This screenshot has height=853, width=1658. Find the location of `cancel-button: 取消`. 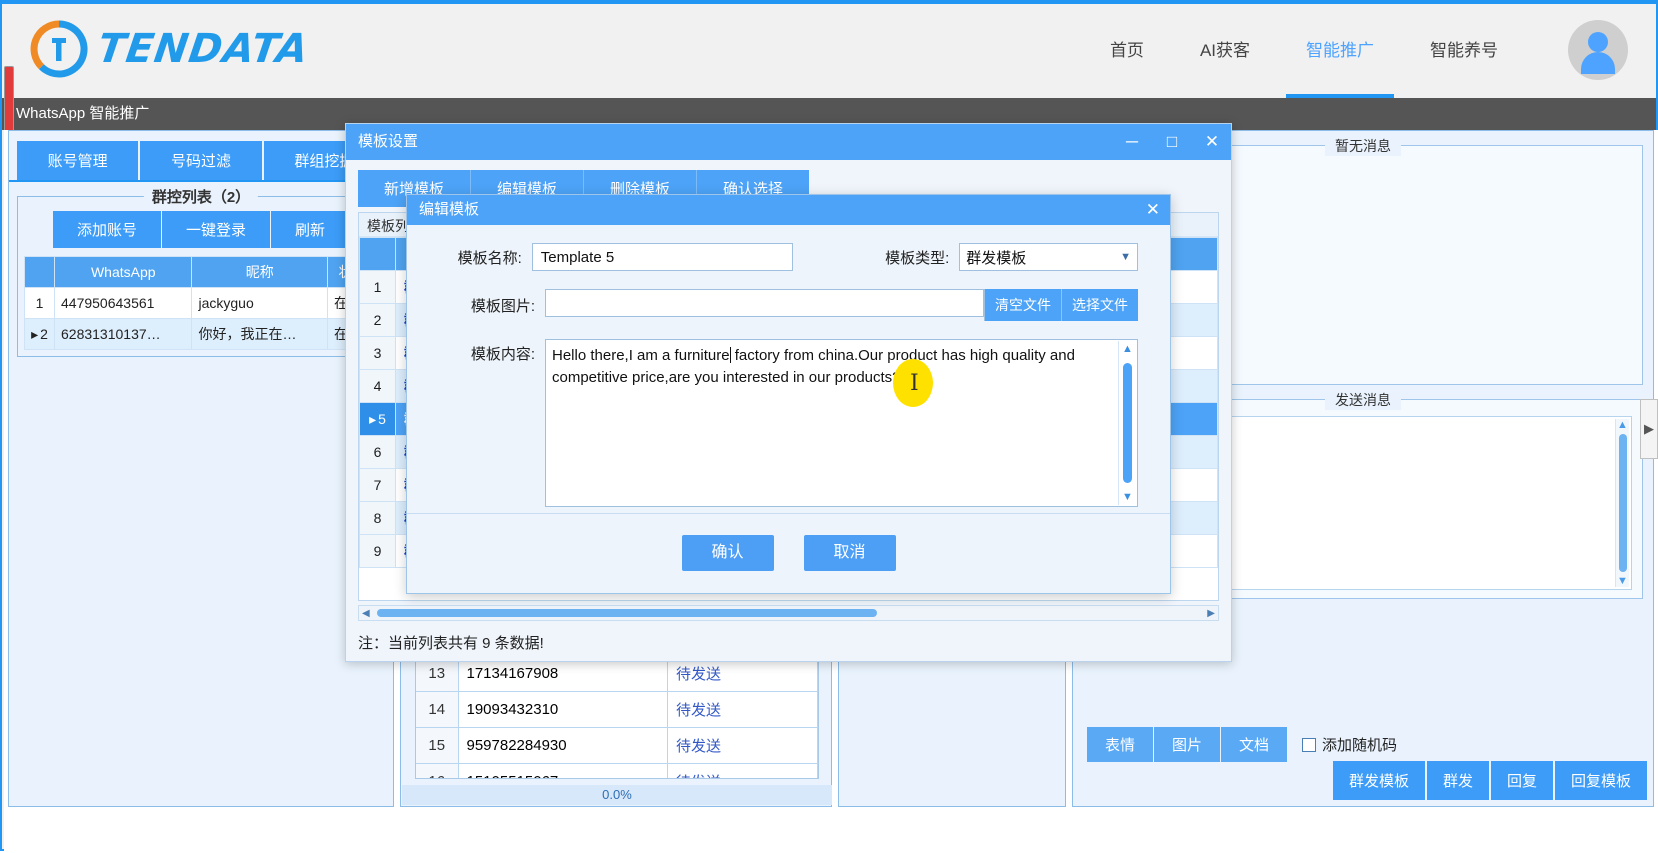

cancel-button: 取消 is located at coordinates (849, 553).